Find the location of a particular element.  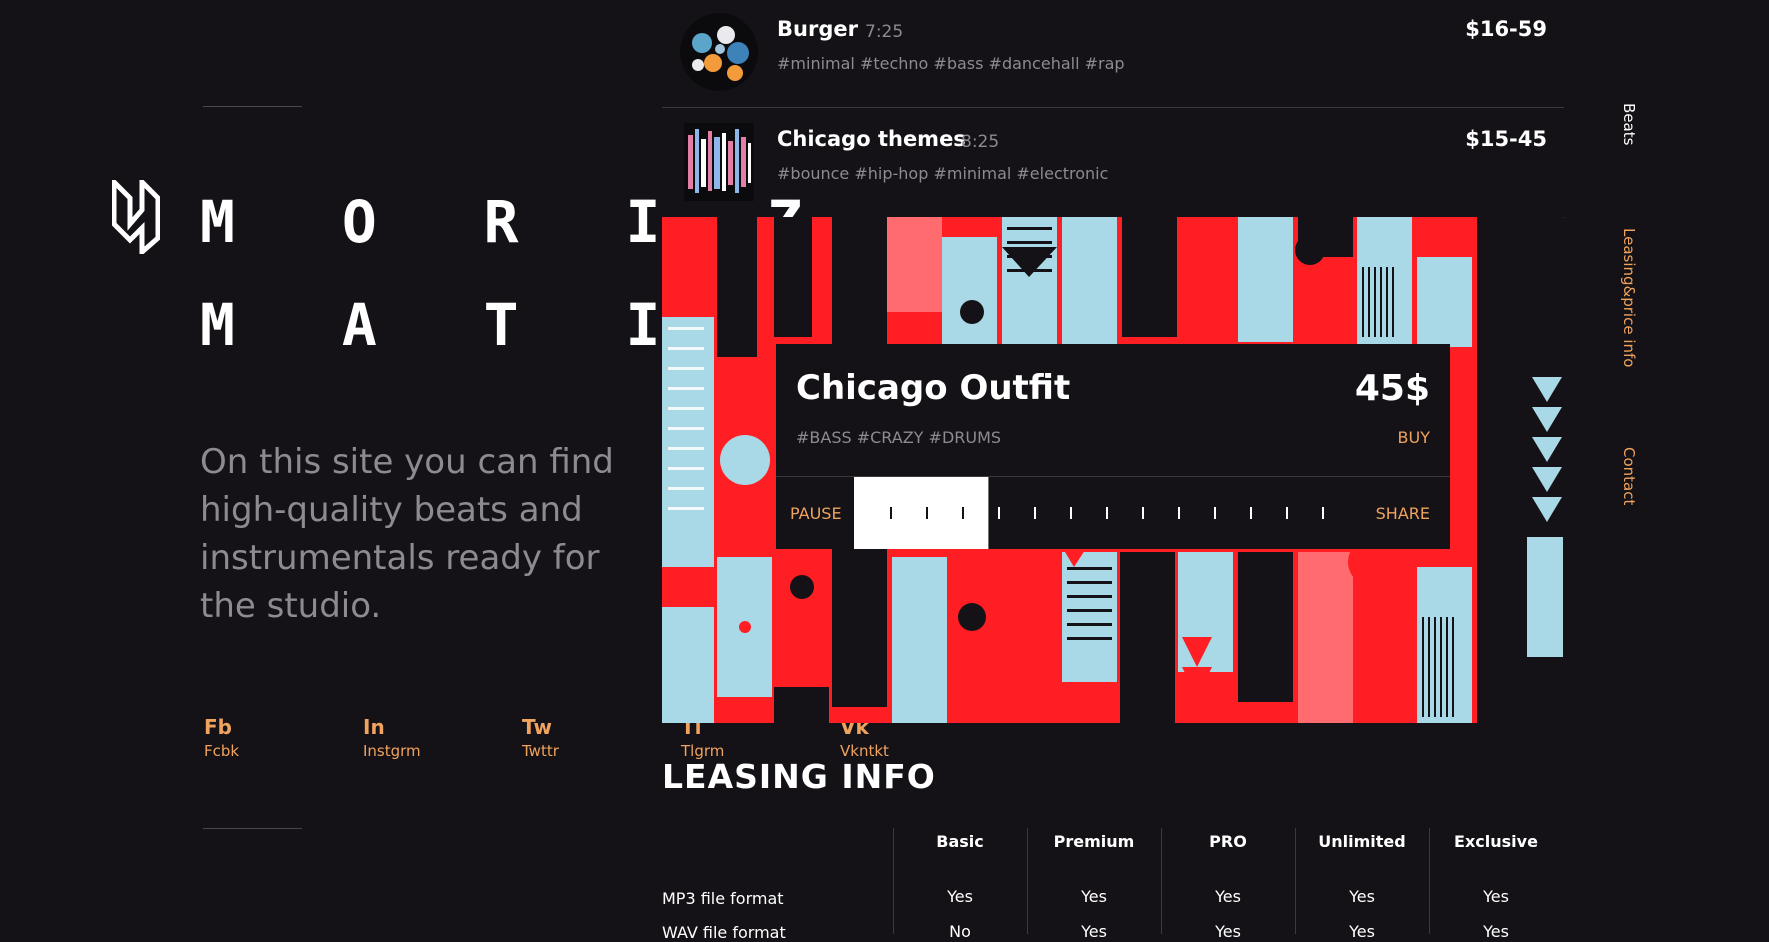

player-price: 45$ is located at coordinates (1392, 388).